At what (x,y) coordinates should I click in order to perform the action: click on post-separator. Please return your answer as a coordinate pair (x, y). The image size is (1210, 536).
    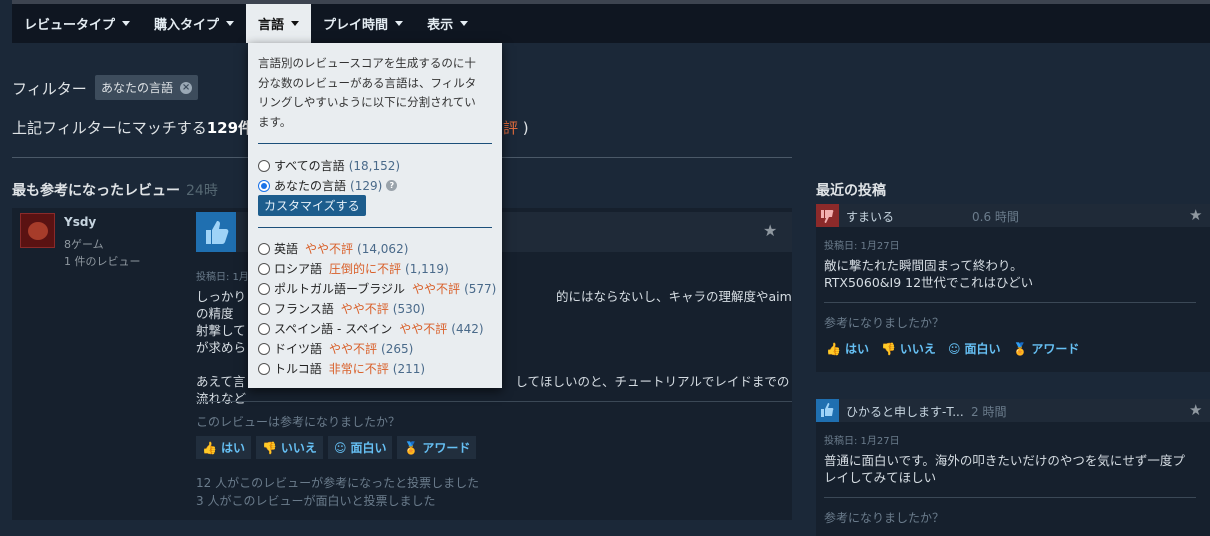
    Looking at the image, I should click on (1010, 497).